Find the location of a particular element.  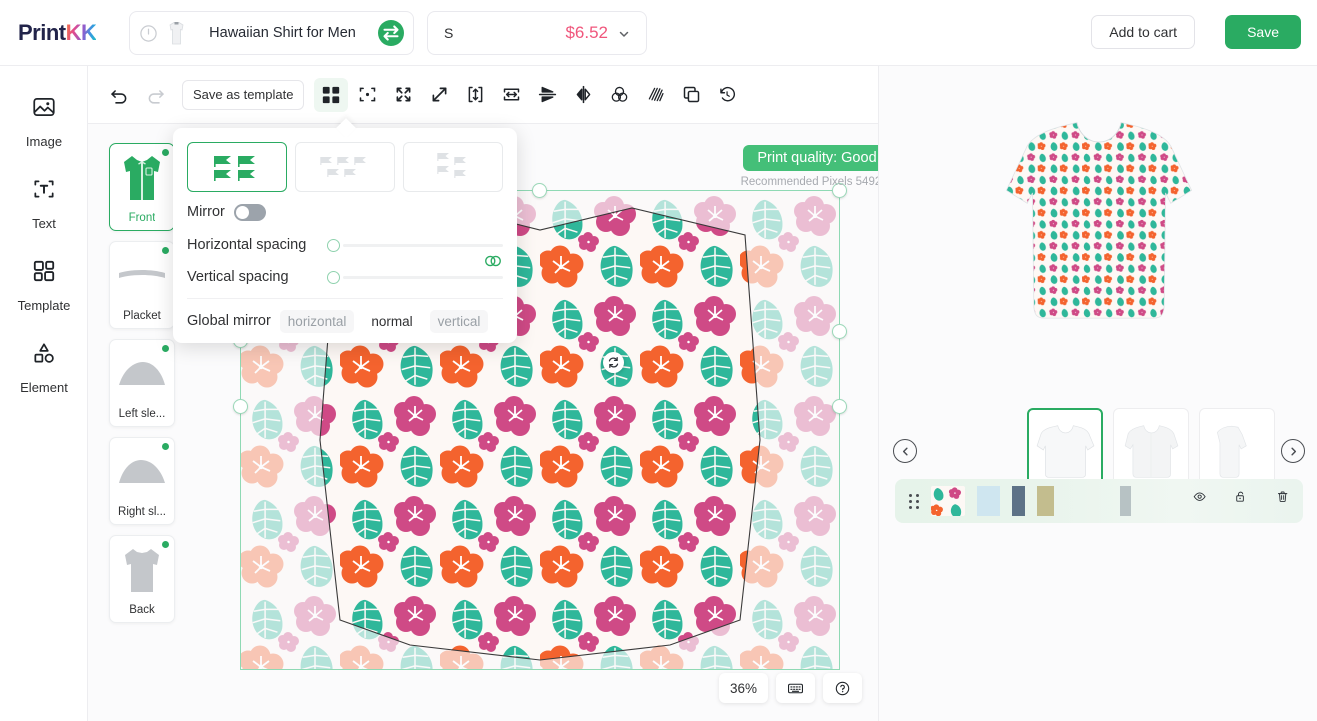

tiling-mode-grid is located at coordinates (237, 167).